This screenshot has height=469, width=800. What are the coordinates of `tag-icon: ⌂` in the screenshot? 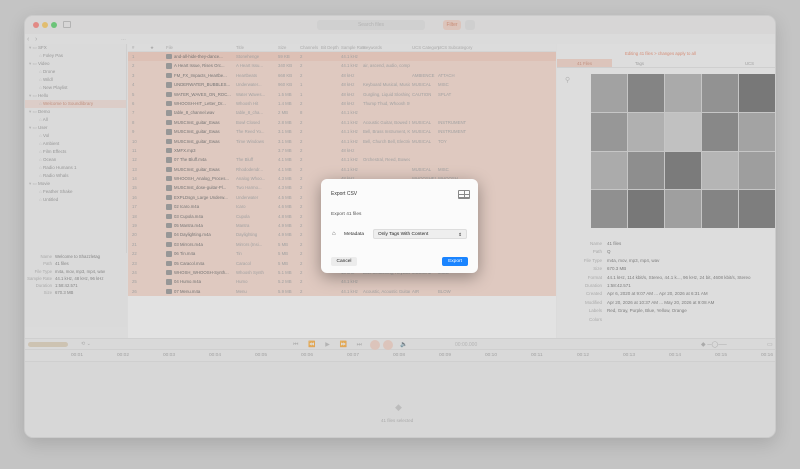 It's located at (334, 234).